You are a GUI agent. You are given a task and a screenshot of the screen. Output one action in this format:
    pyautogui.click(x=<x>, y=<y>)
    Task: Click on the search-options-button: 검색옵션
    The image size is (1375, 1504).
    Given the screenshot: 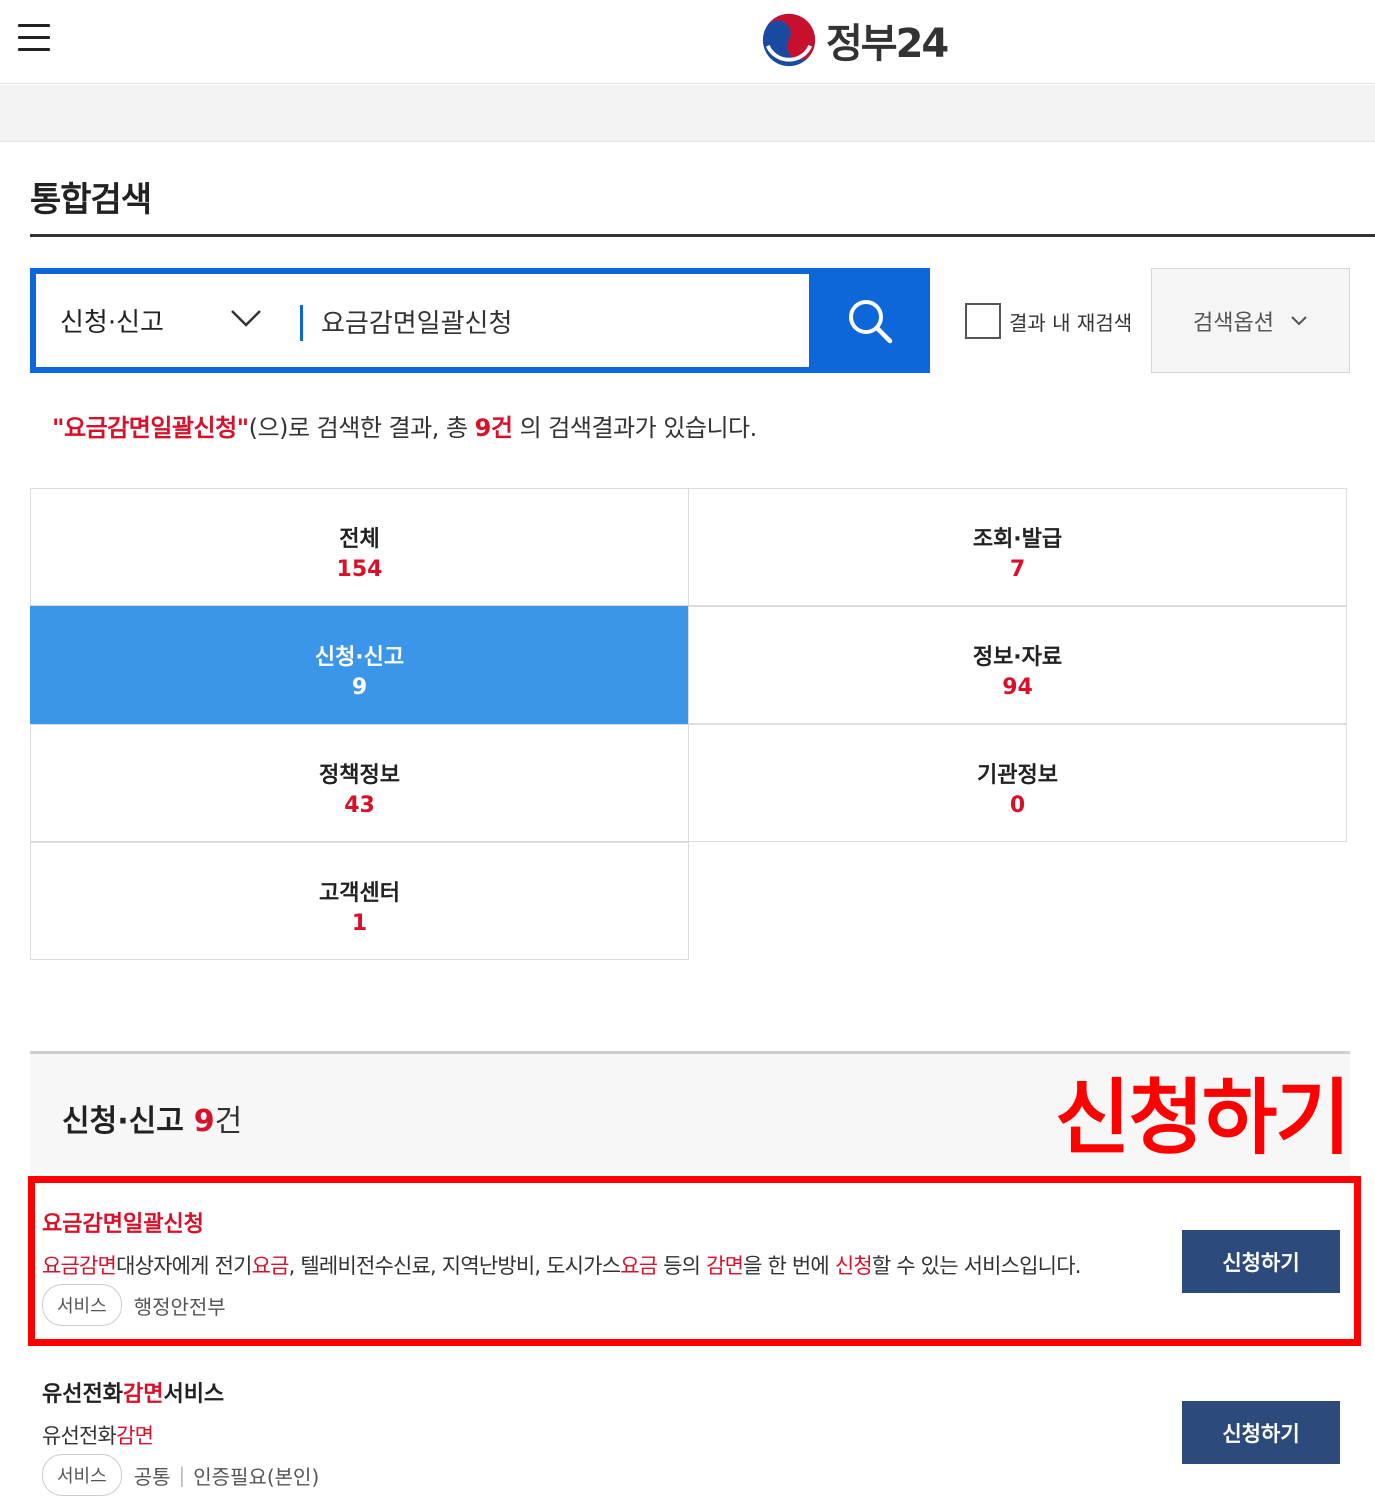 What is the action you would take?
    pyautogui.click(x=1250, y=320)
    